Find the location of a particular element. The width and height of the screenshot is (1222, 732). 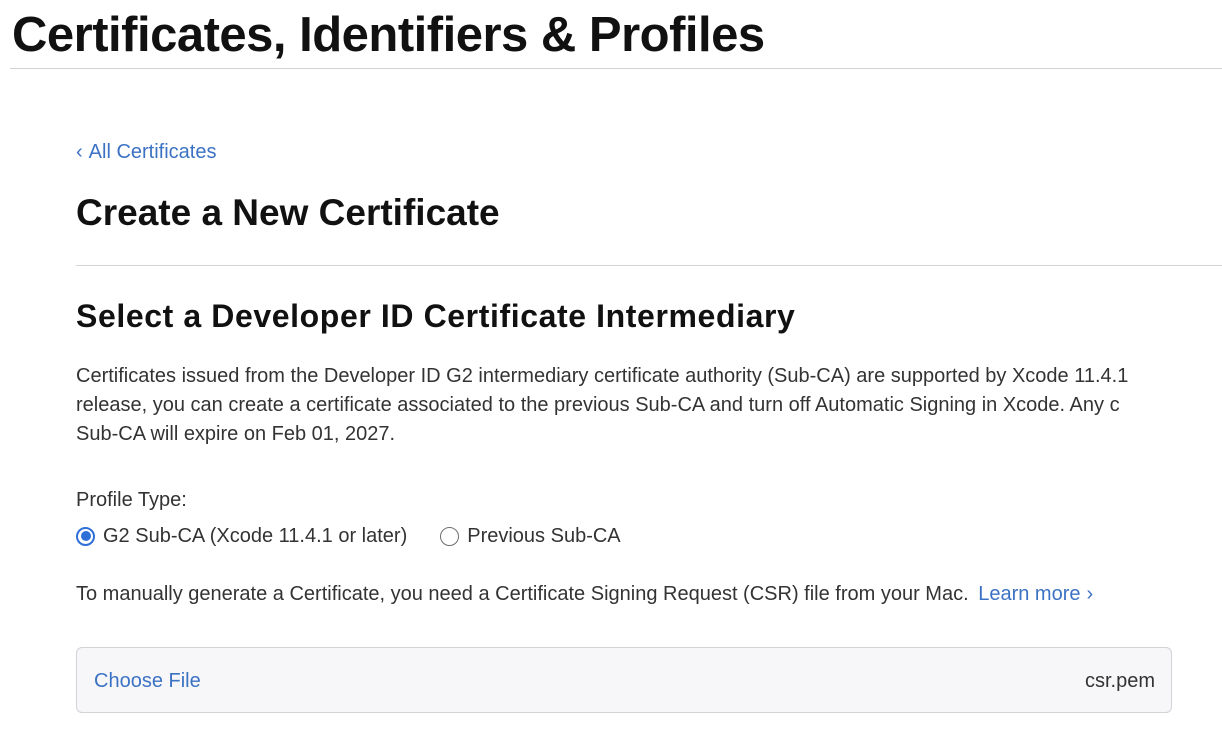

radio-label-previous-sub-ca: Previous Sub-CA is located at coordinates (544, 536).